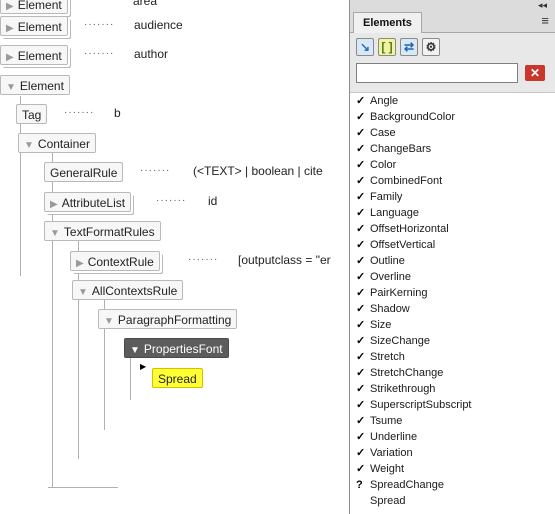 The width and height of the screenshot is (555, 514). Describe the element at coordinates (359, 485) in the screenshot. I see `question-icon: ?` at that location.